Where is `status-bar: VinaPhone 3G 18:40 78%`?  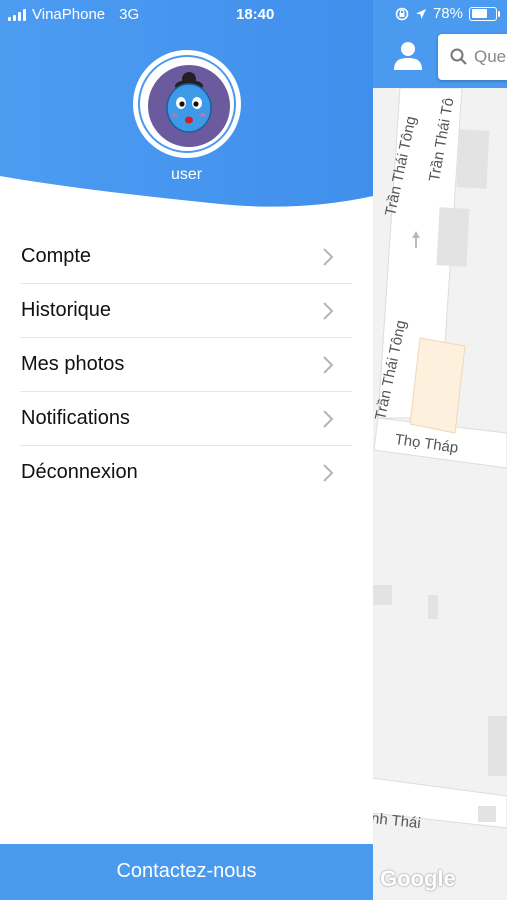 status-bar: VinaPhone 3G 18:40 78% is located at coordinates (253, 14).